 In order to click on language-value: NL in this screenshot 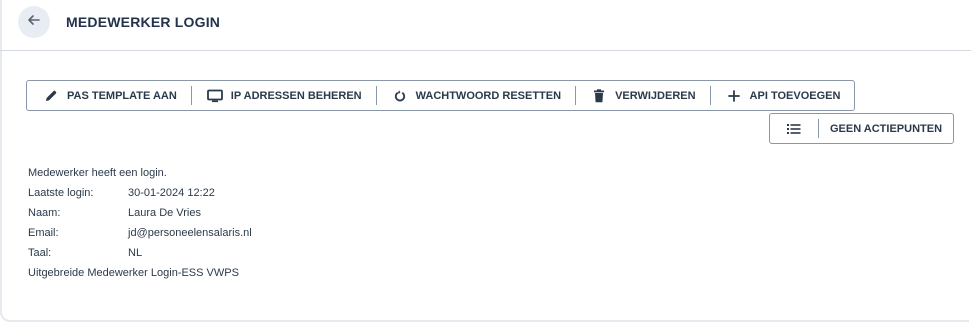, I will do `click(135, 253)`.